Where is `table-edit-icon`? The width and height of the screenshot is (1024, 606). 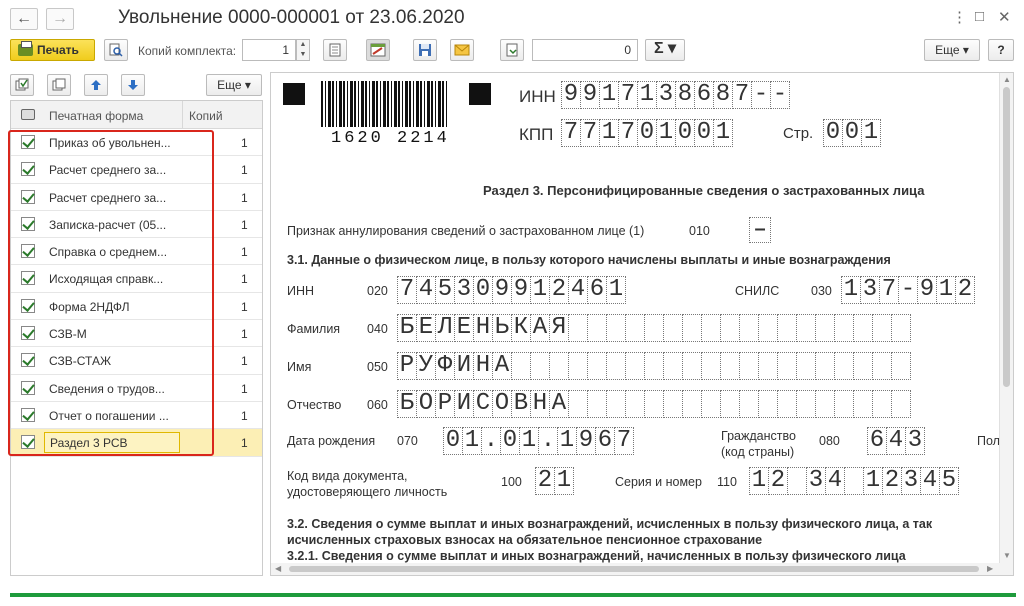
table-edit-icon is located at coordinates (378, 50).